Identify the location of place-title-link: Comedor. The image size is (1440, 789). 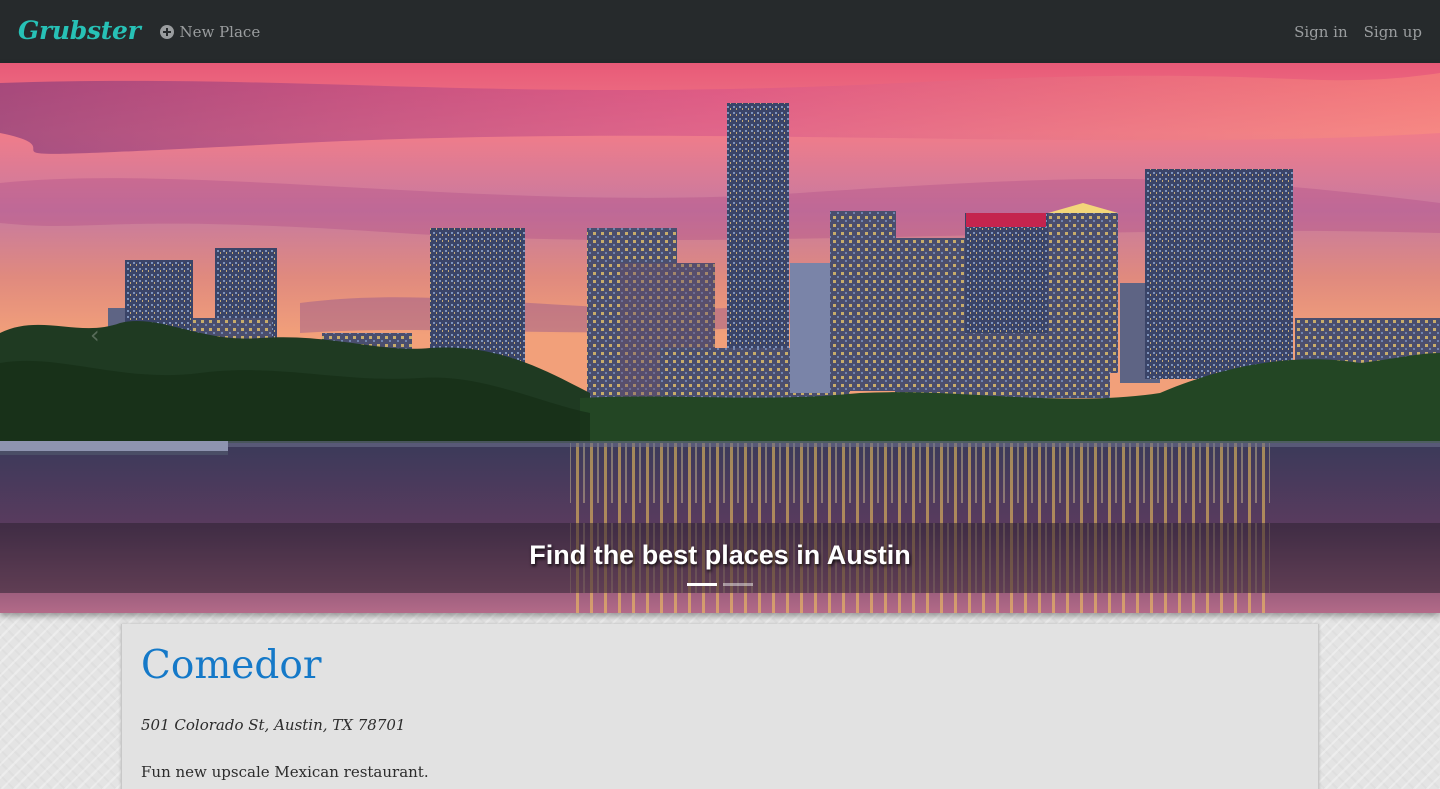
(231, 666).